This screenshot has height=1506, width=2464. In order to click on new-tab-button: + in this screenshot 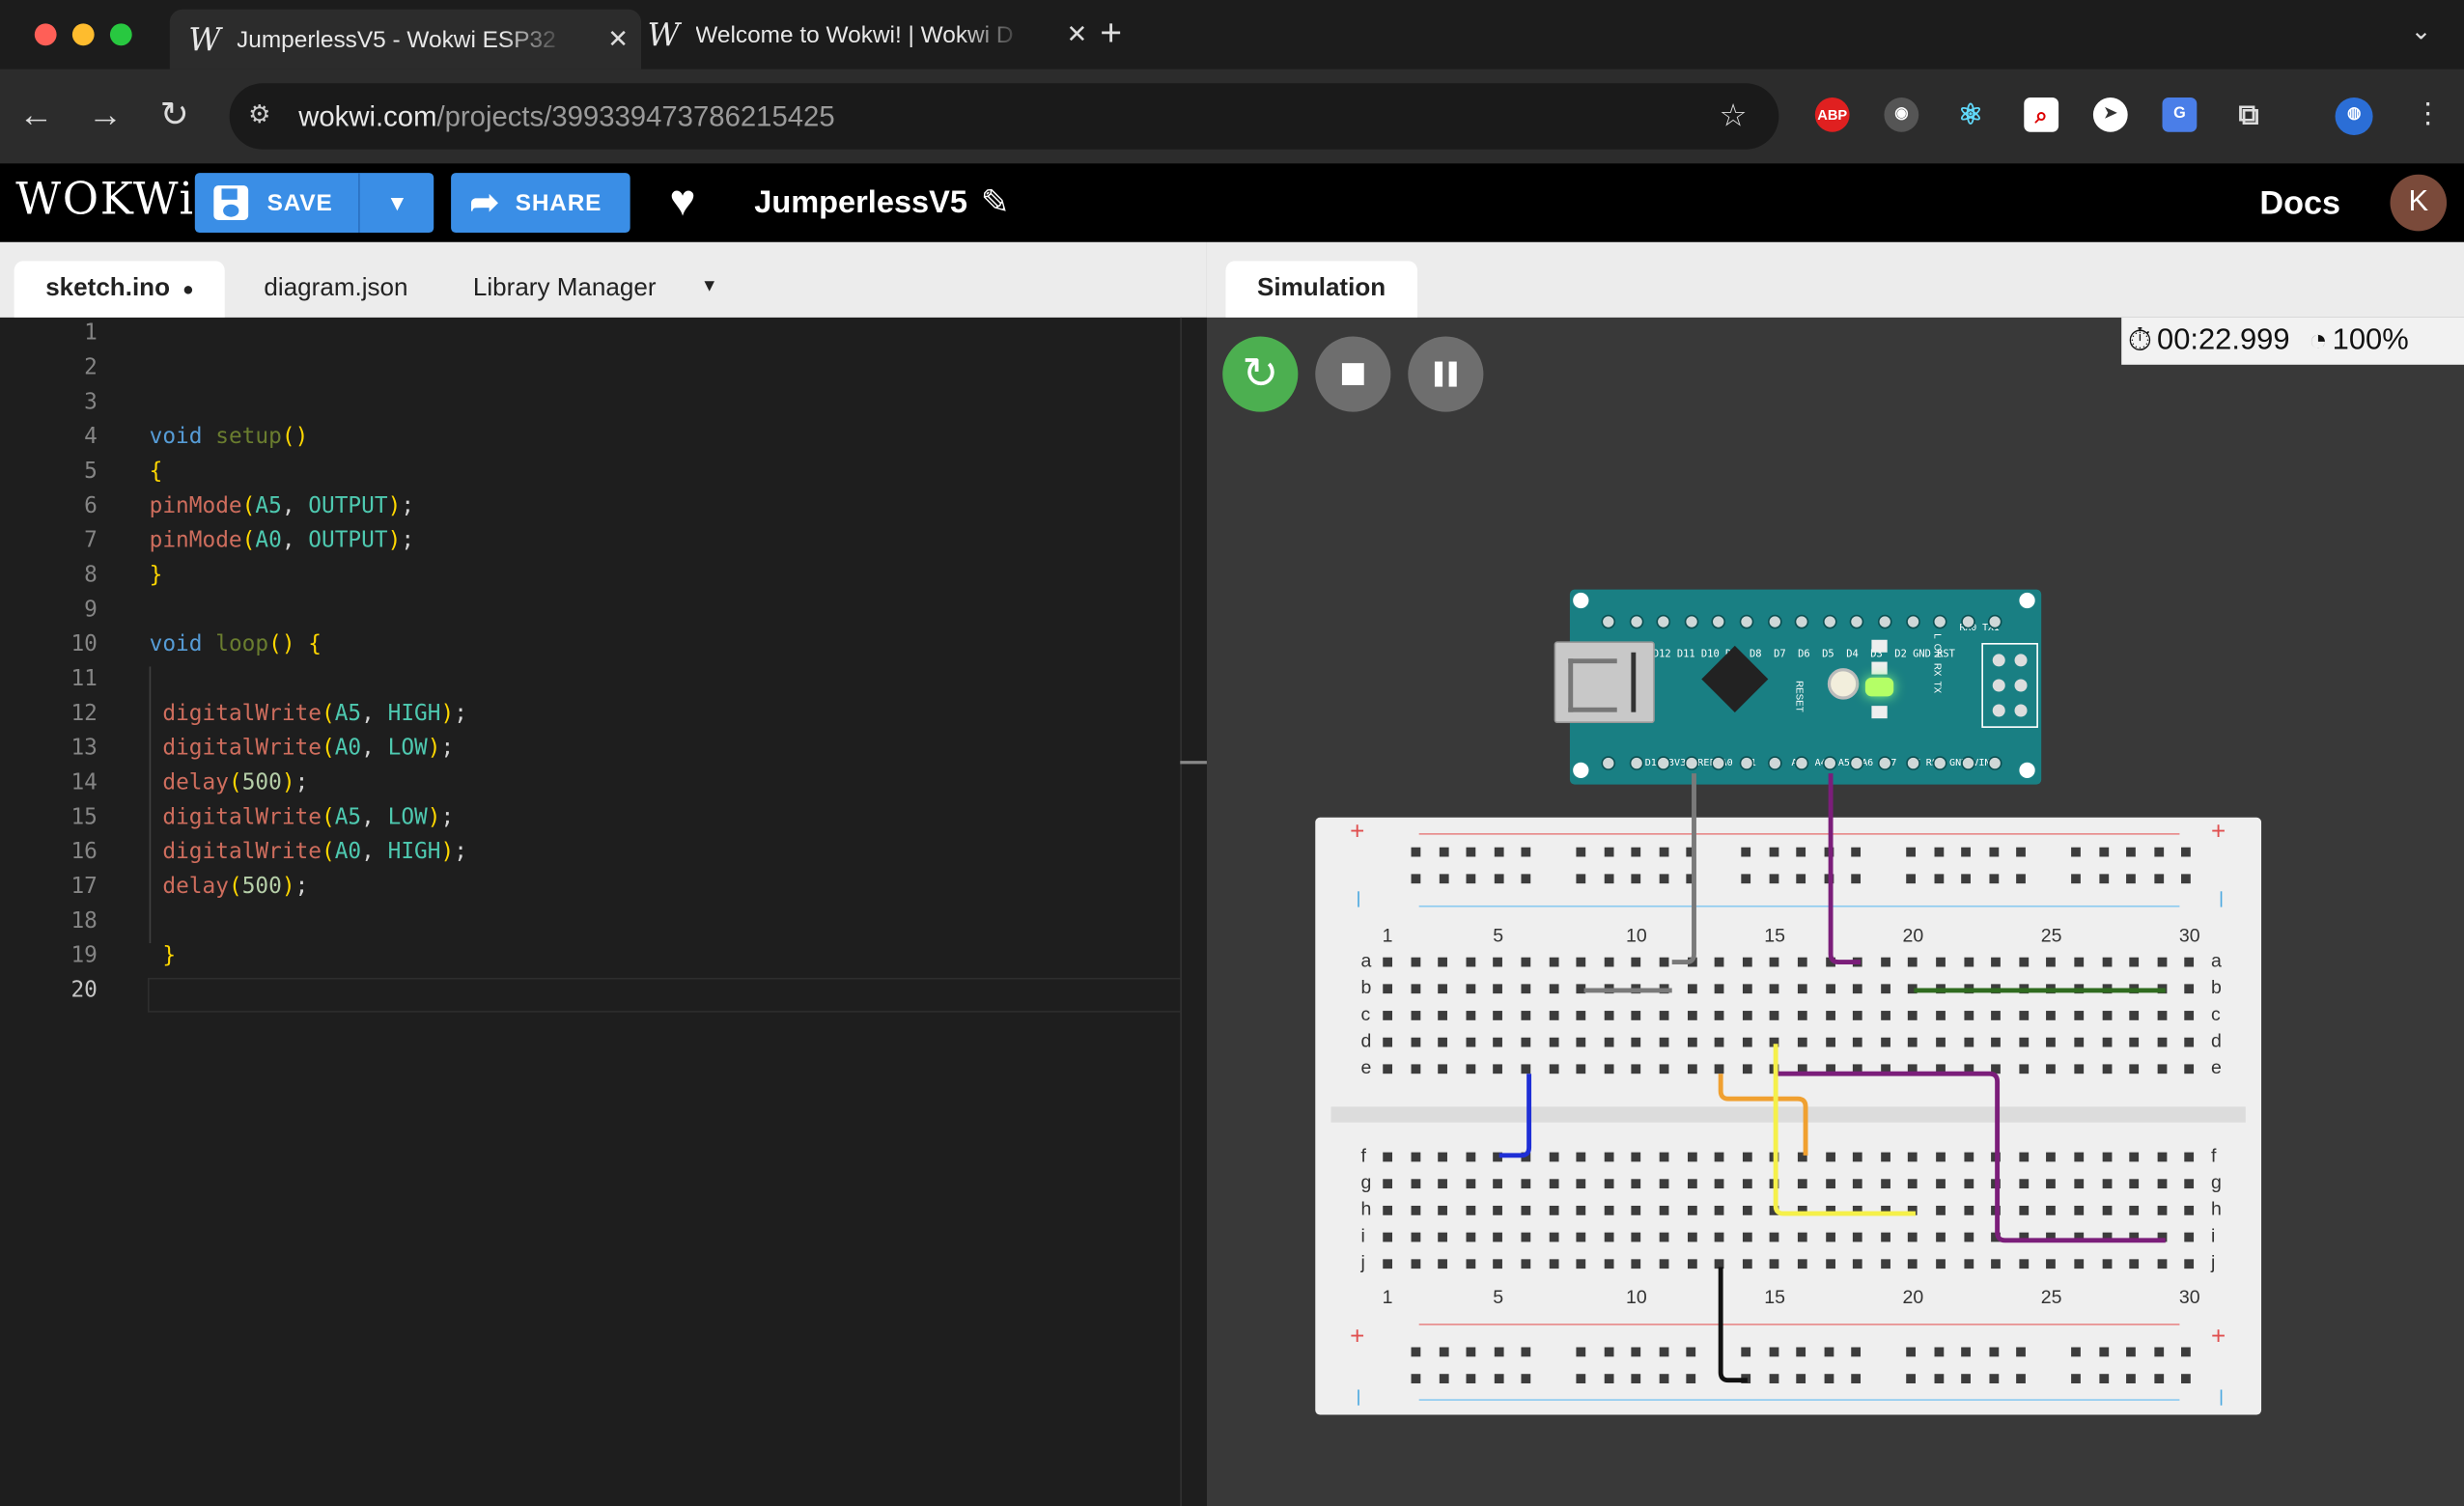, I will do `click(1111, 35)`.